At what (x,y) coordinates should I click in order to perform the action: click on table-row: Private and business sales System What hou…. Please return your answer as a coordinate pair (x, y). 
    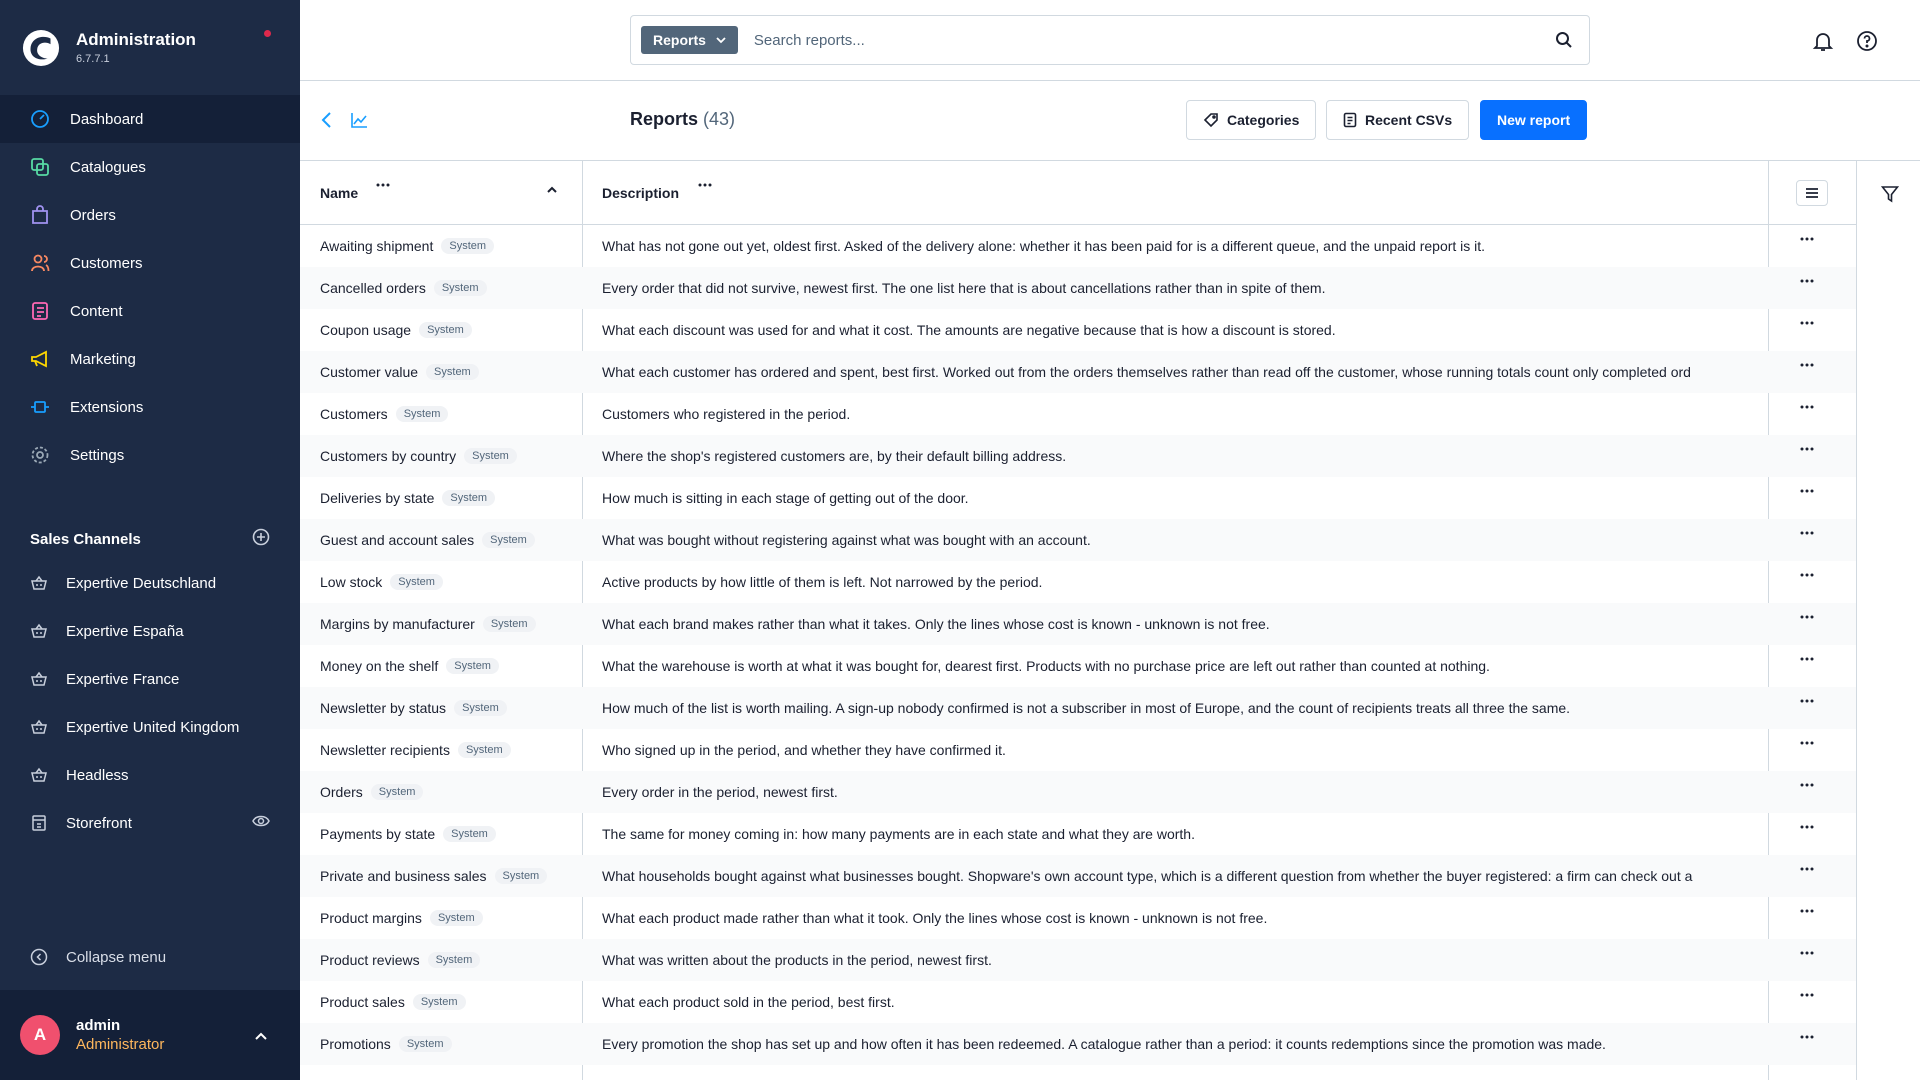
    Looking at the image, I should click on (1078, 876).